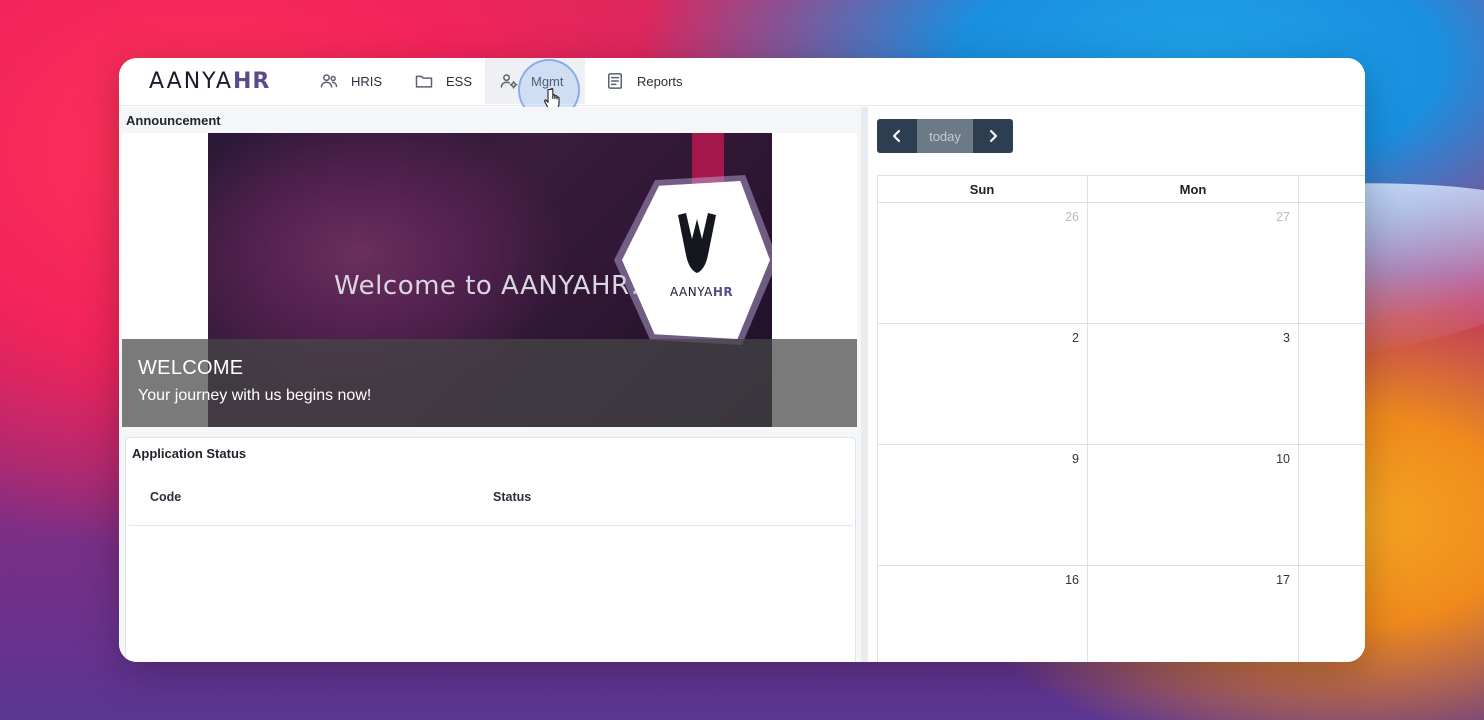 The image size is (1484, 720). What do you see at coordinates (1072, 580) in the screenshot?
I see `day-number: 16` at bounding box center [1072, 580].